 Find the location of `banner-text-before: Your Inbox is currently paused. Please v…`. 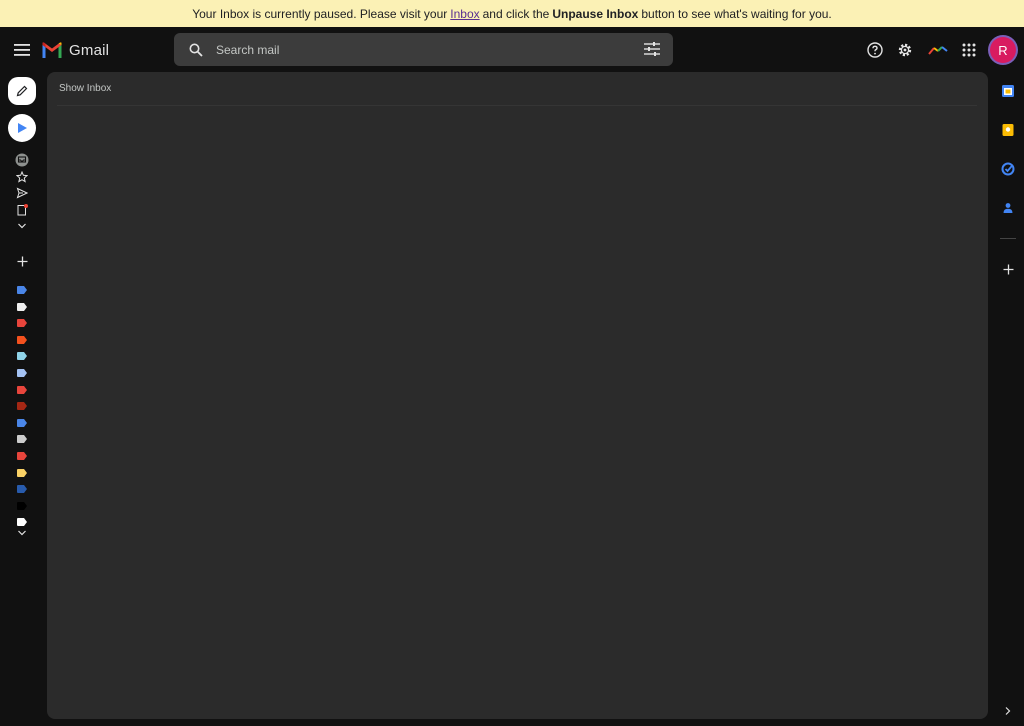

banner-text-before: Your Inbox is currently paused. Please v… is located at coordinates (320, 13).